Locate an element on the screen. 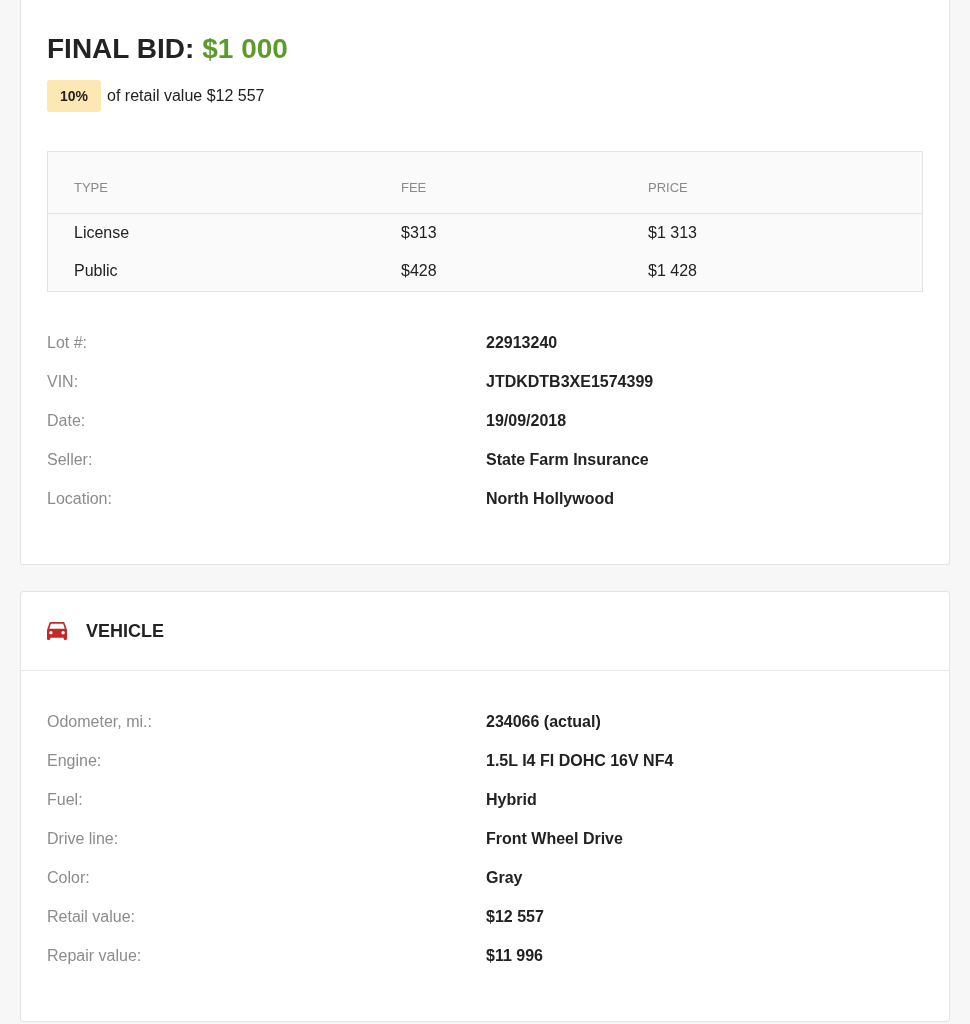  detail-value: Front Wheel Drive is located at coordinates (554, 839).